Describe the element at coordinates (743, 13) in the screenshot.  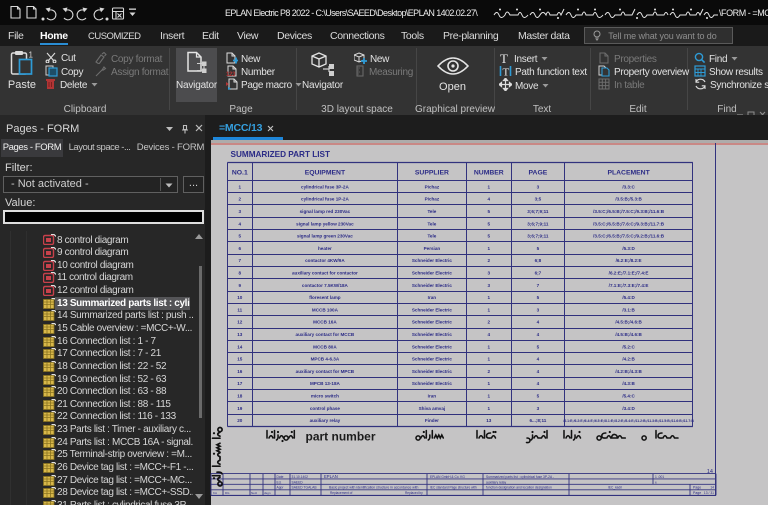
I see `svg-text: \FORM - =MC` at that location.